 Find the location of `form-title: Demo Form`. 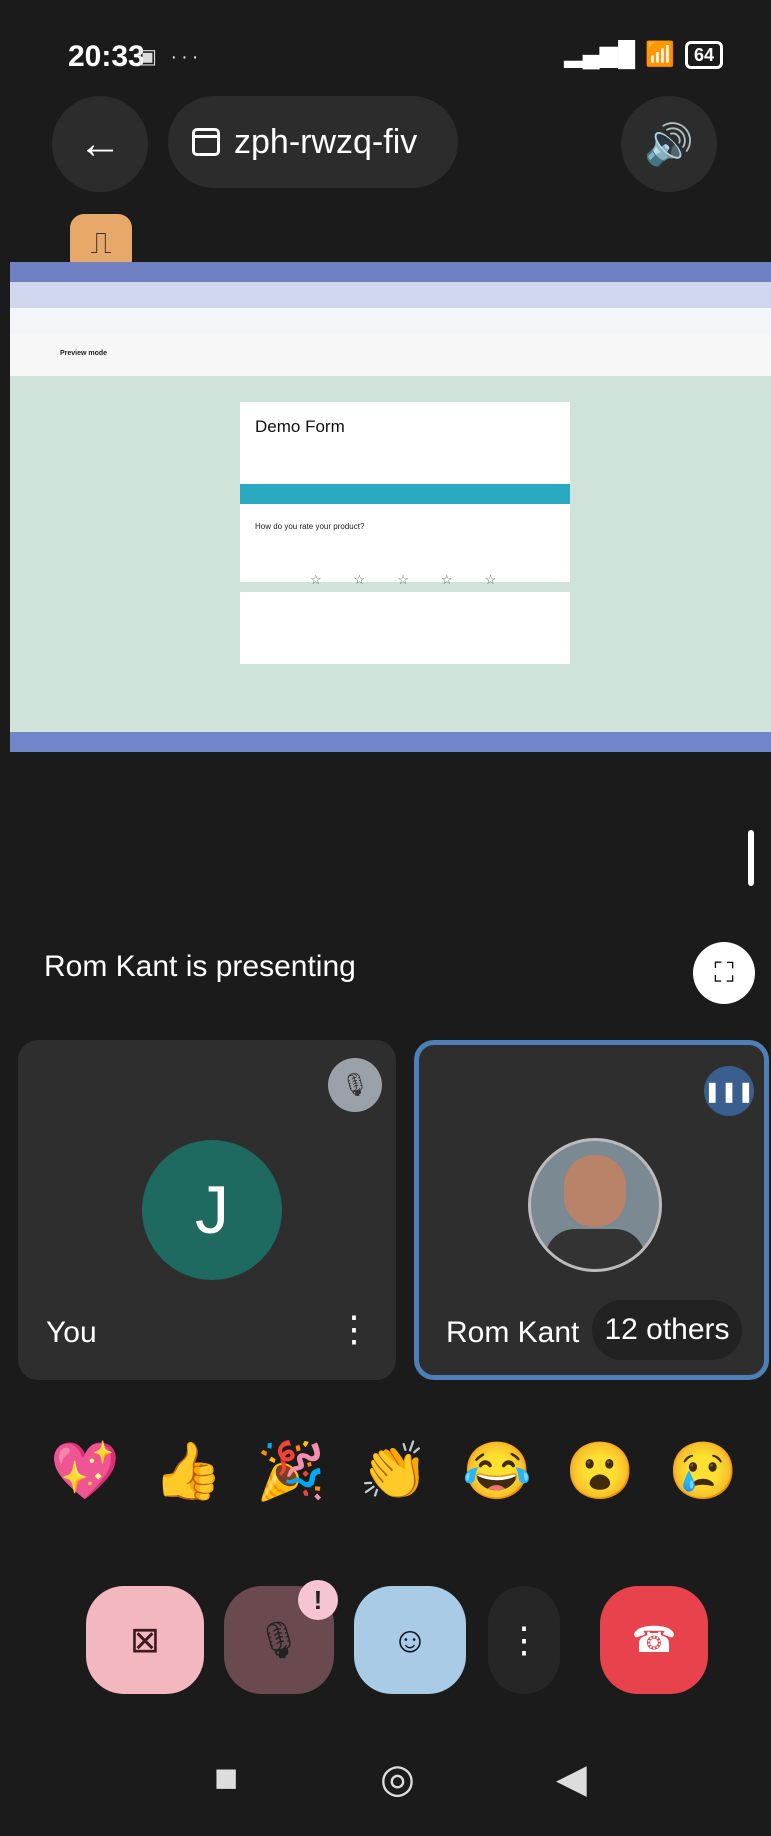

form-title: Demo Form is located at coordinates (300, 426).